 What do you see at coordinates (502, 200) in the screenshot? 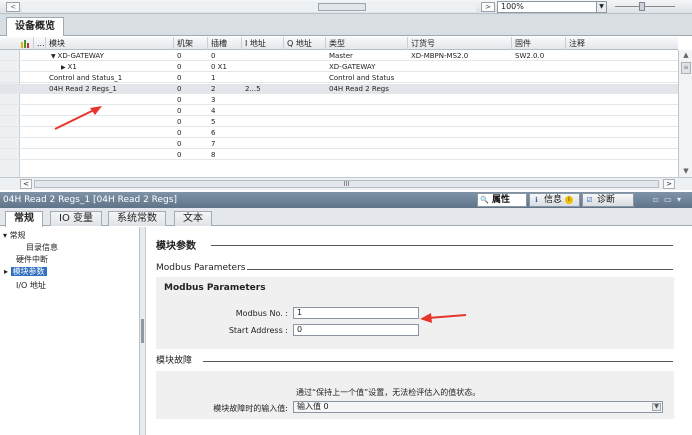
I see `properties-button: 🔍 属性` at bounding box center [502, 200].